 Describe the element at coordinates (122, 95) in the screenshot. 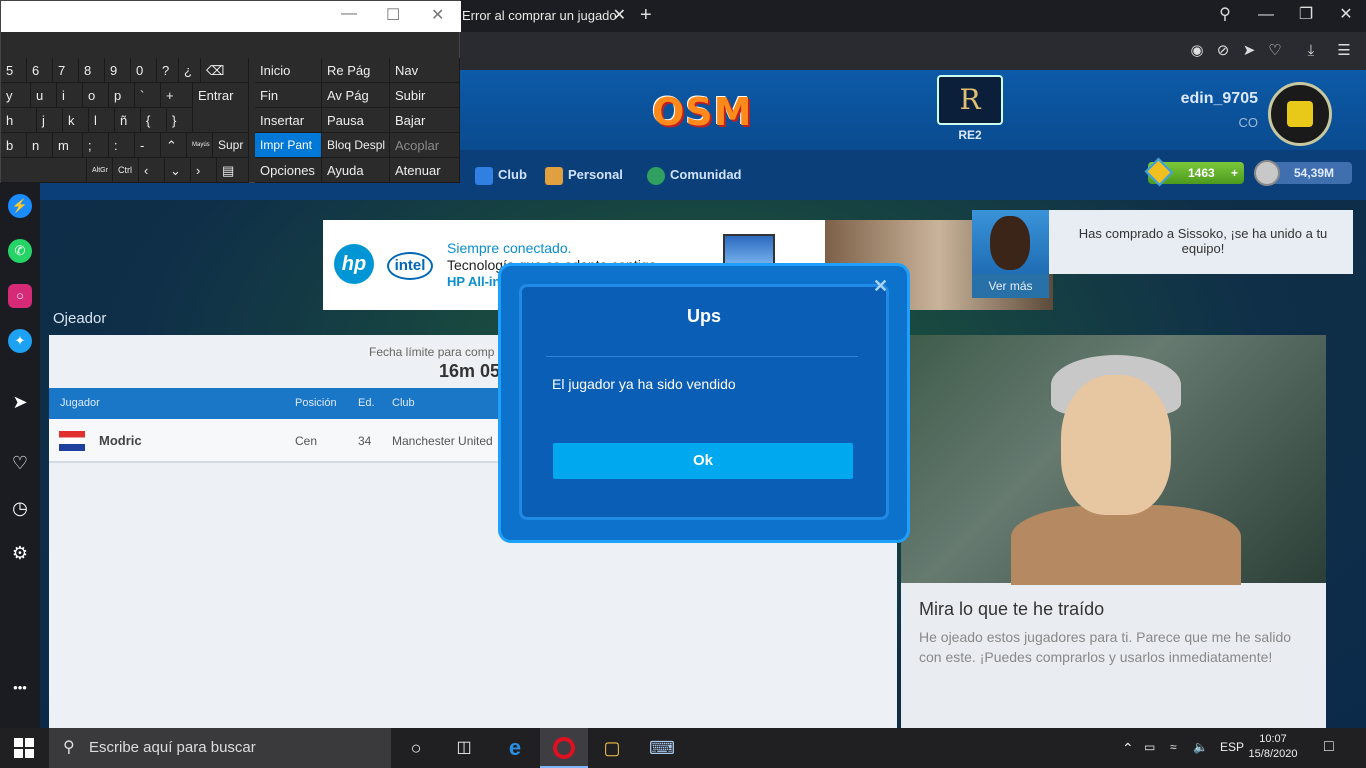

I see `key-p: p` at that location.